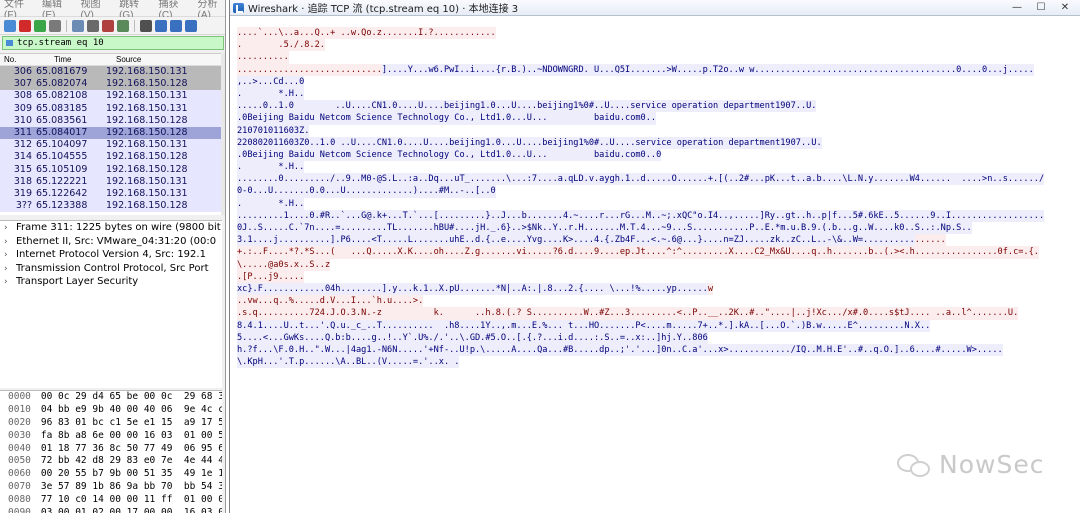  Describe the element at coordinates (163, 59) in the screenshot. I see `column-header-source: Source` at that location.